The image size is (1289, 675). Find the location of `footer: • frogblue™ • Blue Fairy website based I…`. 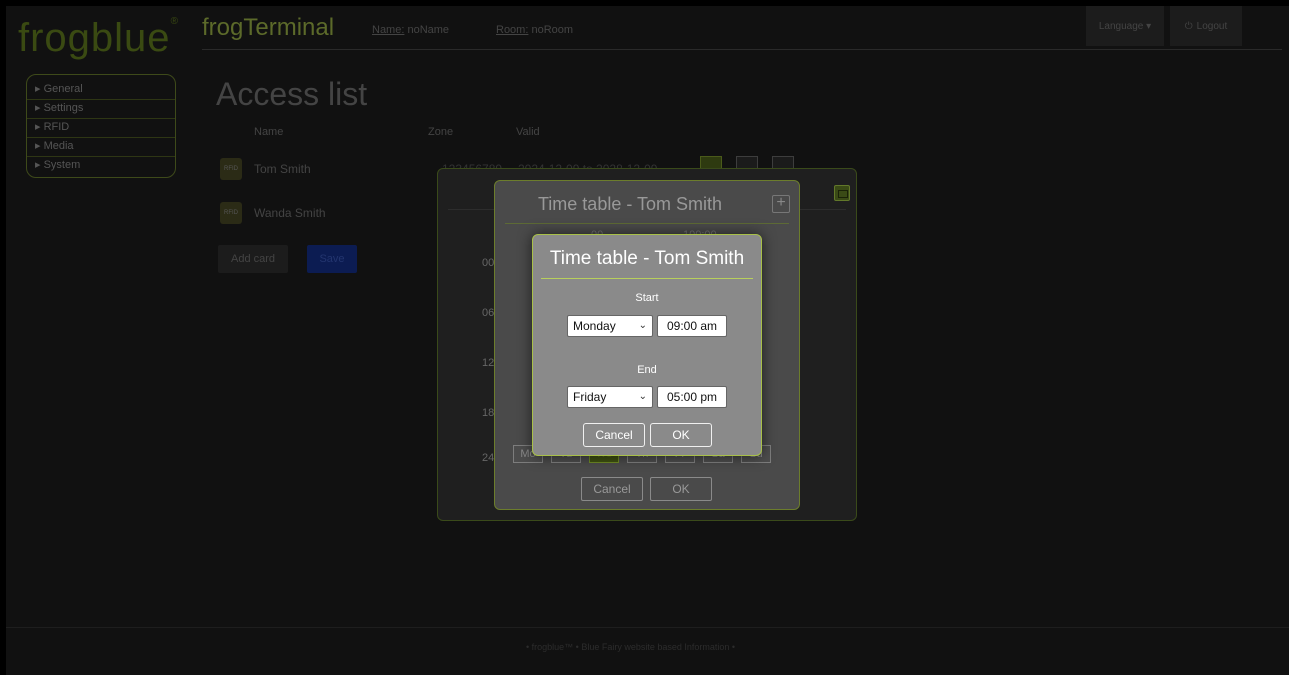

footer: • frogblue™ • Blue Fairy website based I… is located at coordinates (647, 651).